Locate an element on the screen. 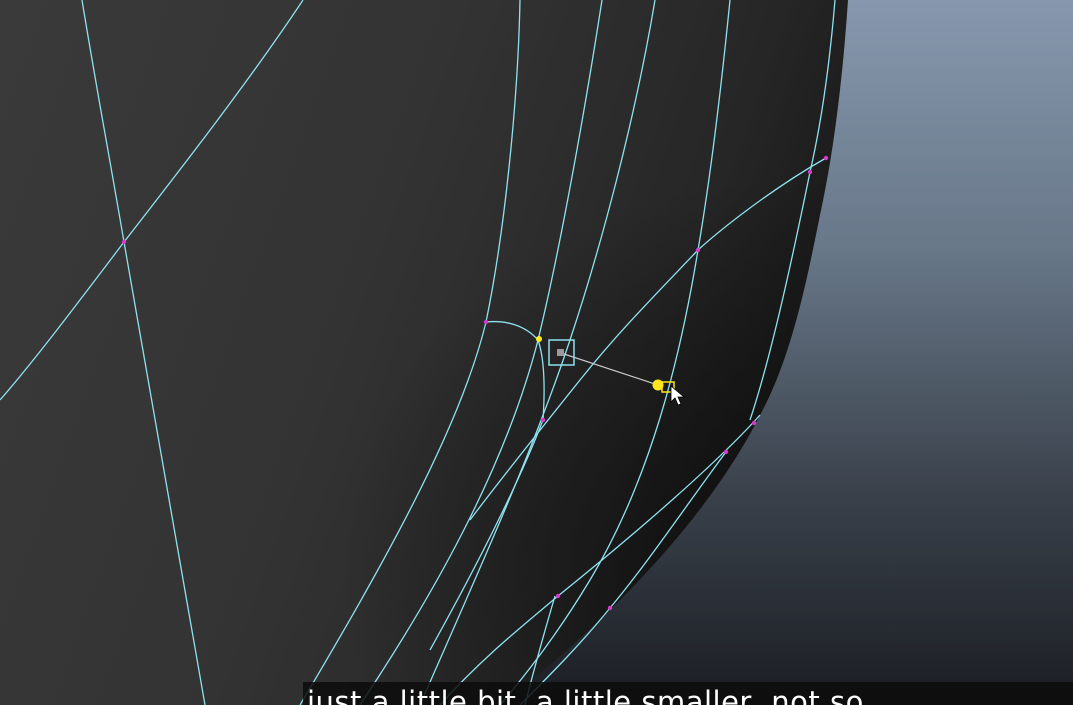 The height and width of the screenshot is (705, 1073). selected-vertex is located at coordinates (539, 339).